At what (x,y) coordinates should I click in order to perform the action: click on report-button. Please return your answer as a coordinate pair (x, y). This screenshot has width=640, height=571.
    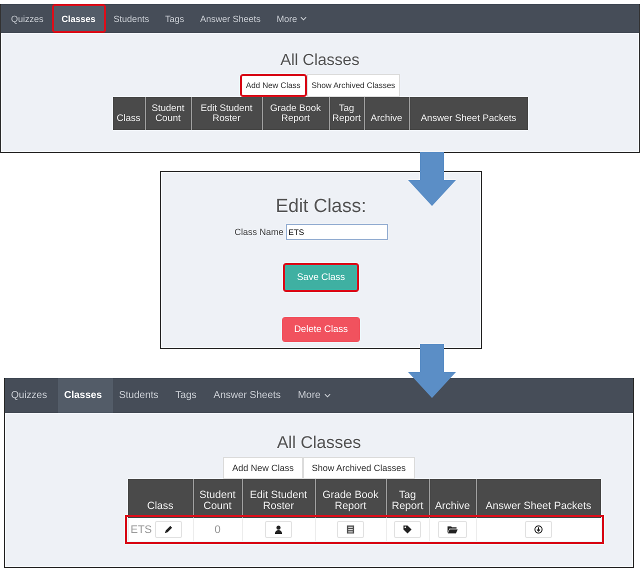
    Looking at the image, I should click on (350, 529).